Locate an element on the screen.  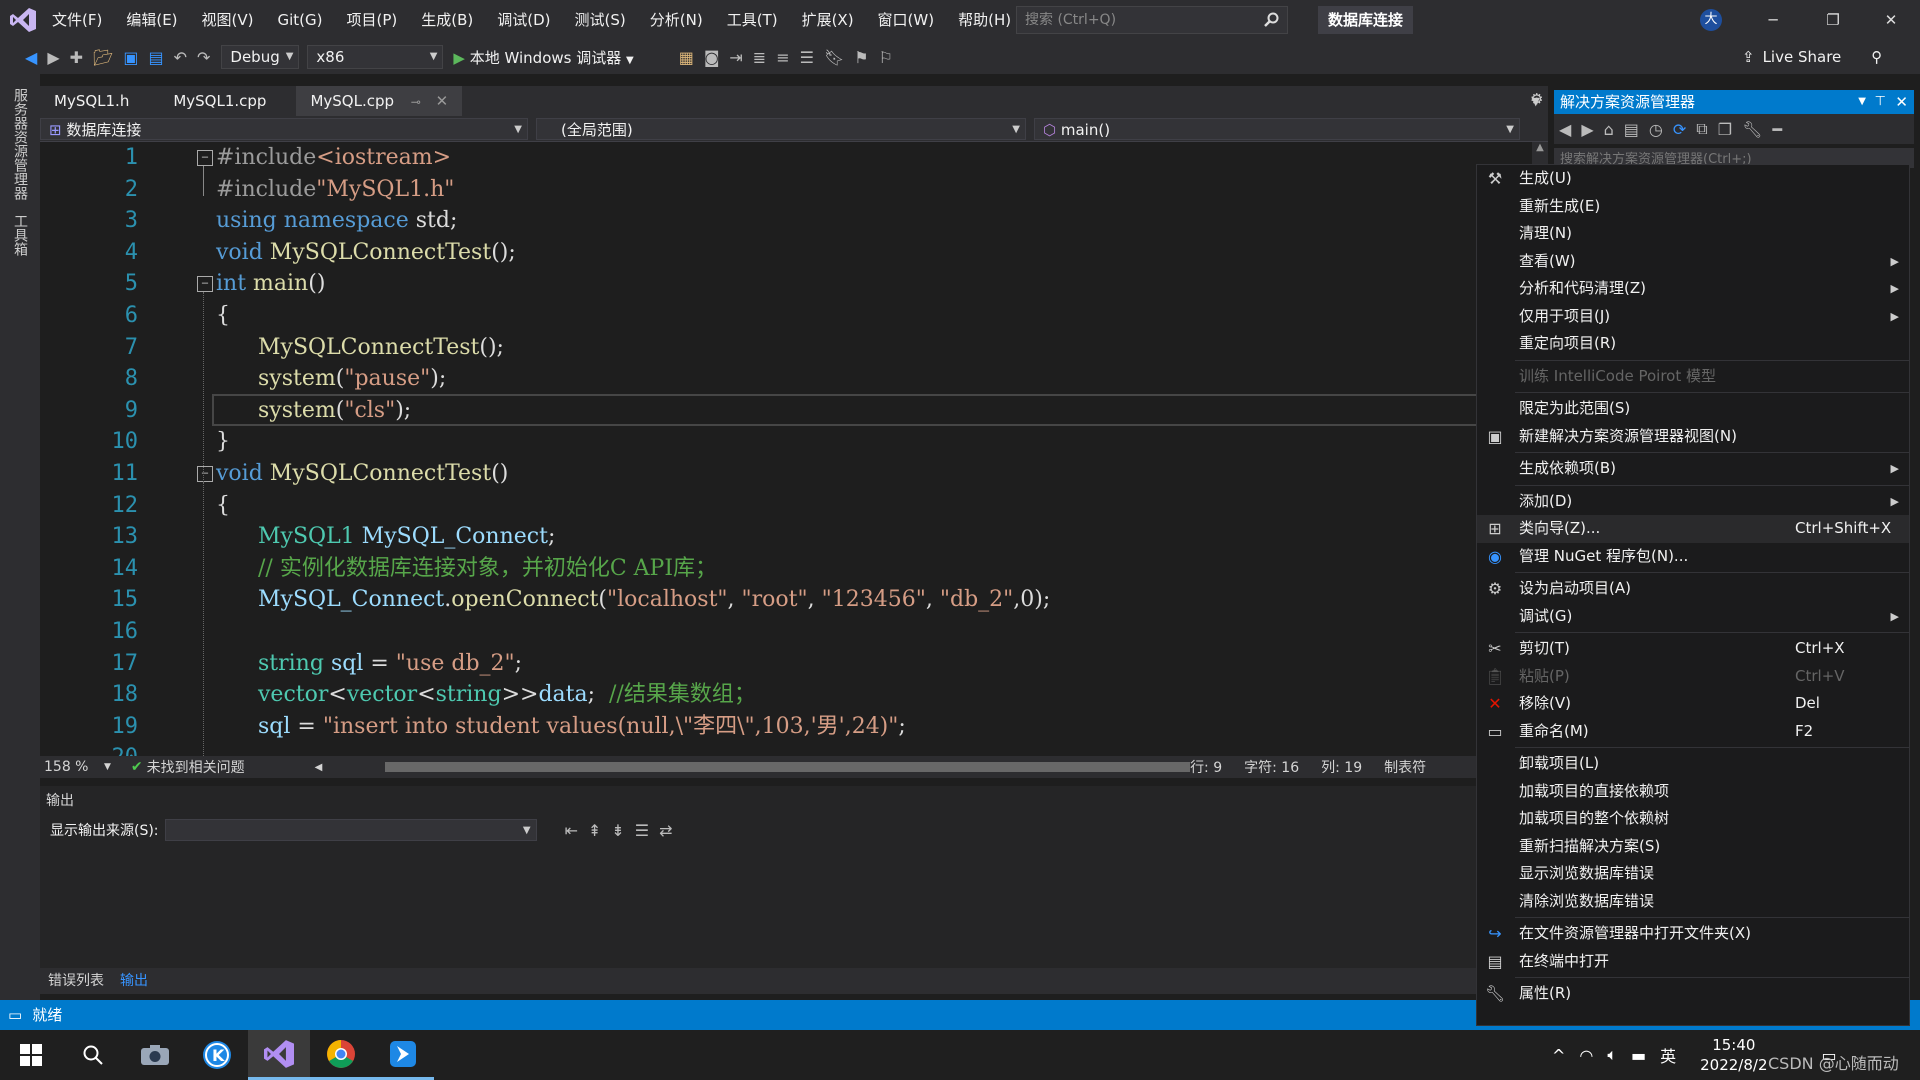
menu-file: 文件(F) is located at coordinates (77, 20).